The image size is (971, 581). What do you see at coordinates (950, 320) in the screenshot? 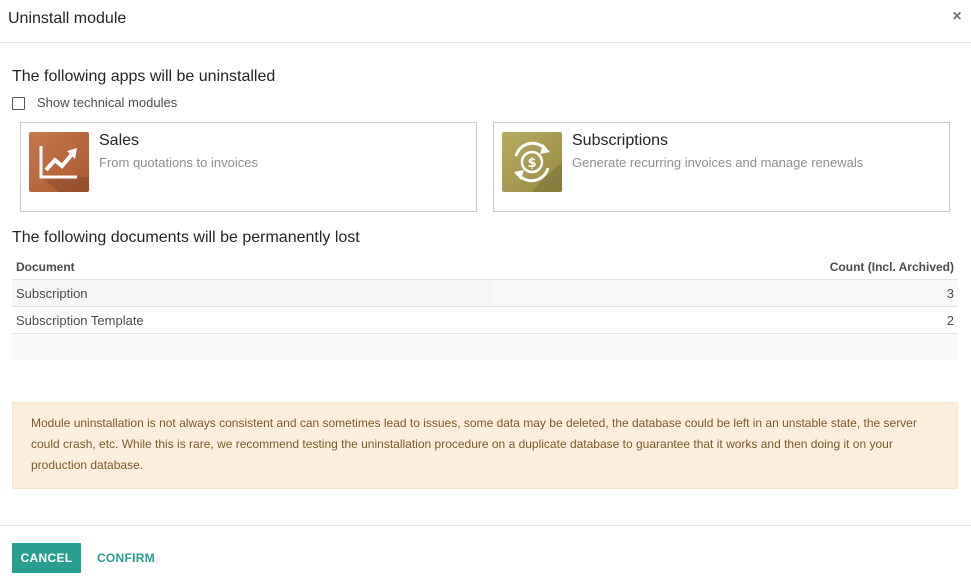
I see `document-count: 2` at bounding box center [950, 320].